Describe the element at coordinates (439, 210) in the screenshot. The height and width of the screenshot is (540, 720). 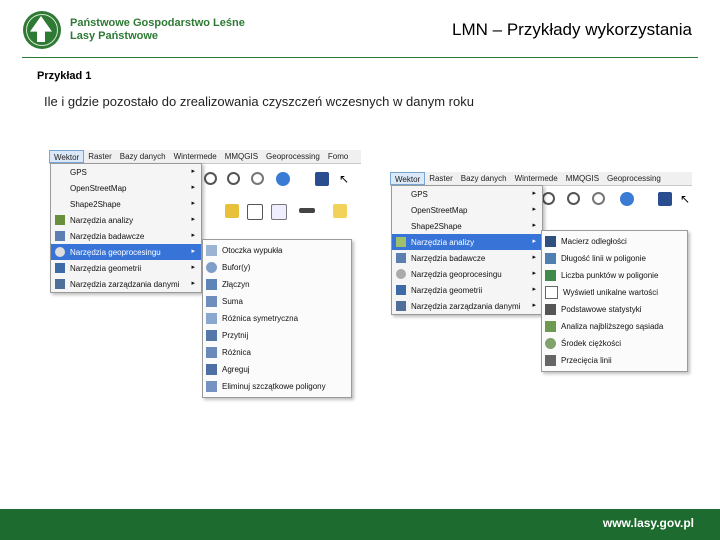
I see `menu-item-label: OpenStreetMap` at that location.